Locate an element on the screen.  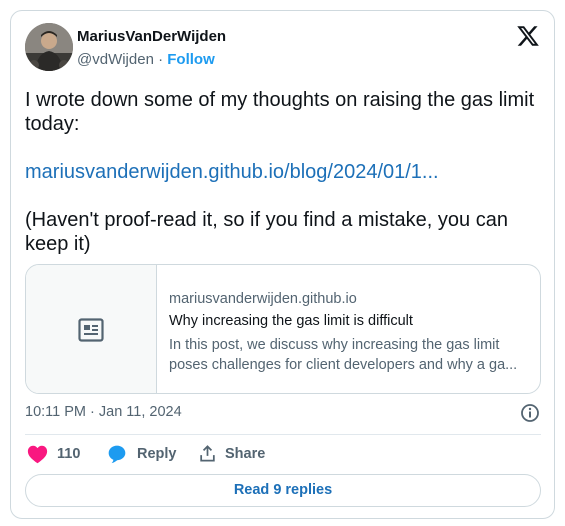
link-card-domain: mariusvanderwijden.github.io is located at coordinates (263, 299).